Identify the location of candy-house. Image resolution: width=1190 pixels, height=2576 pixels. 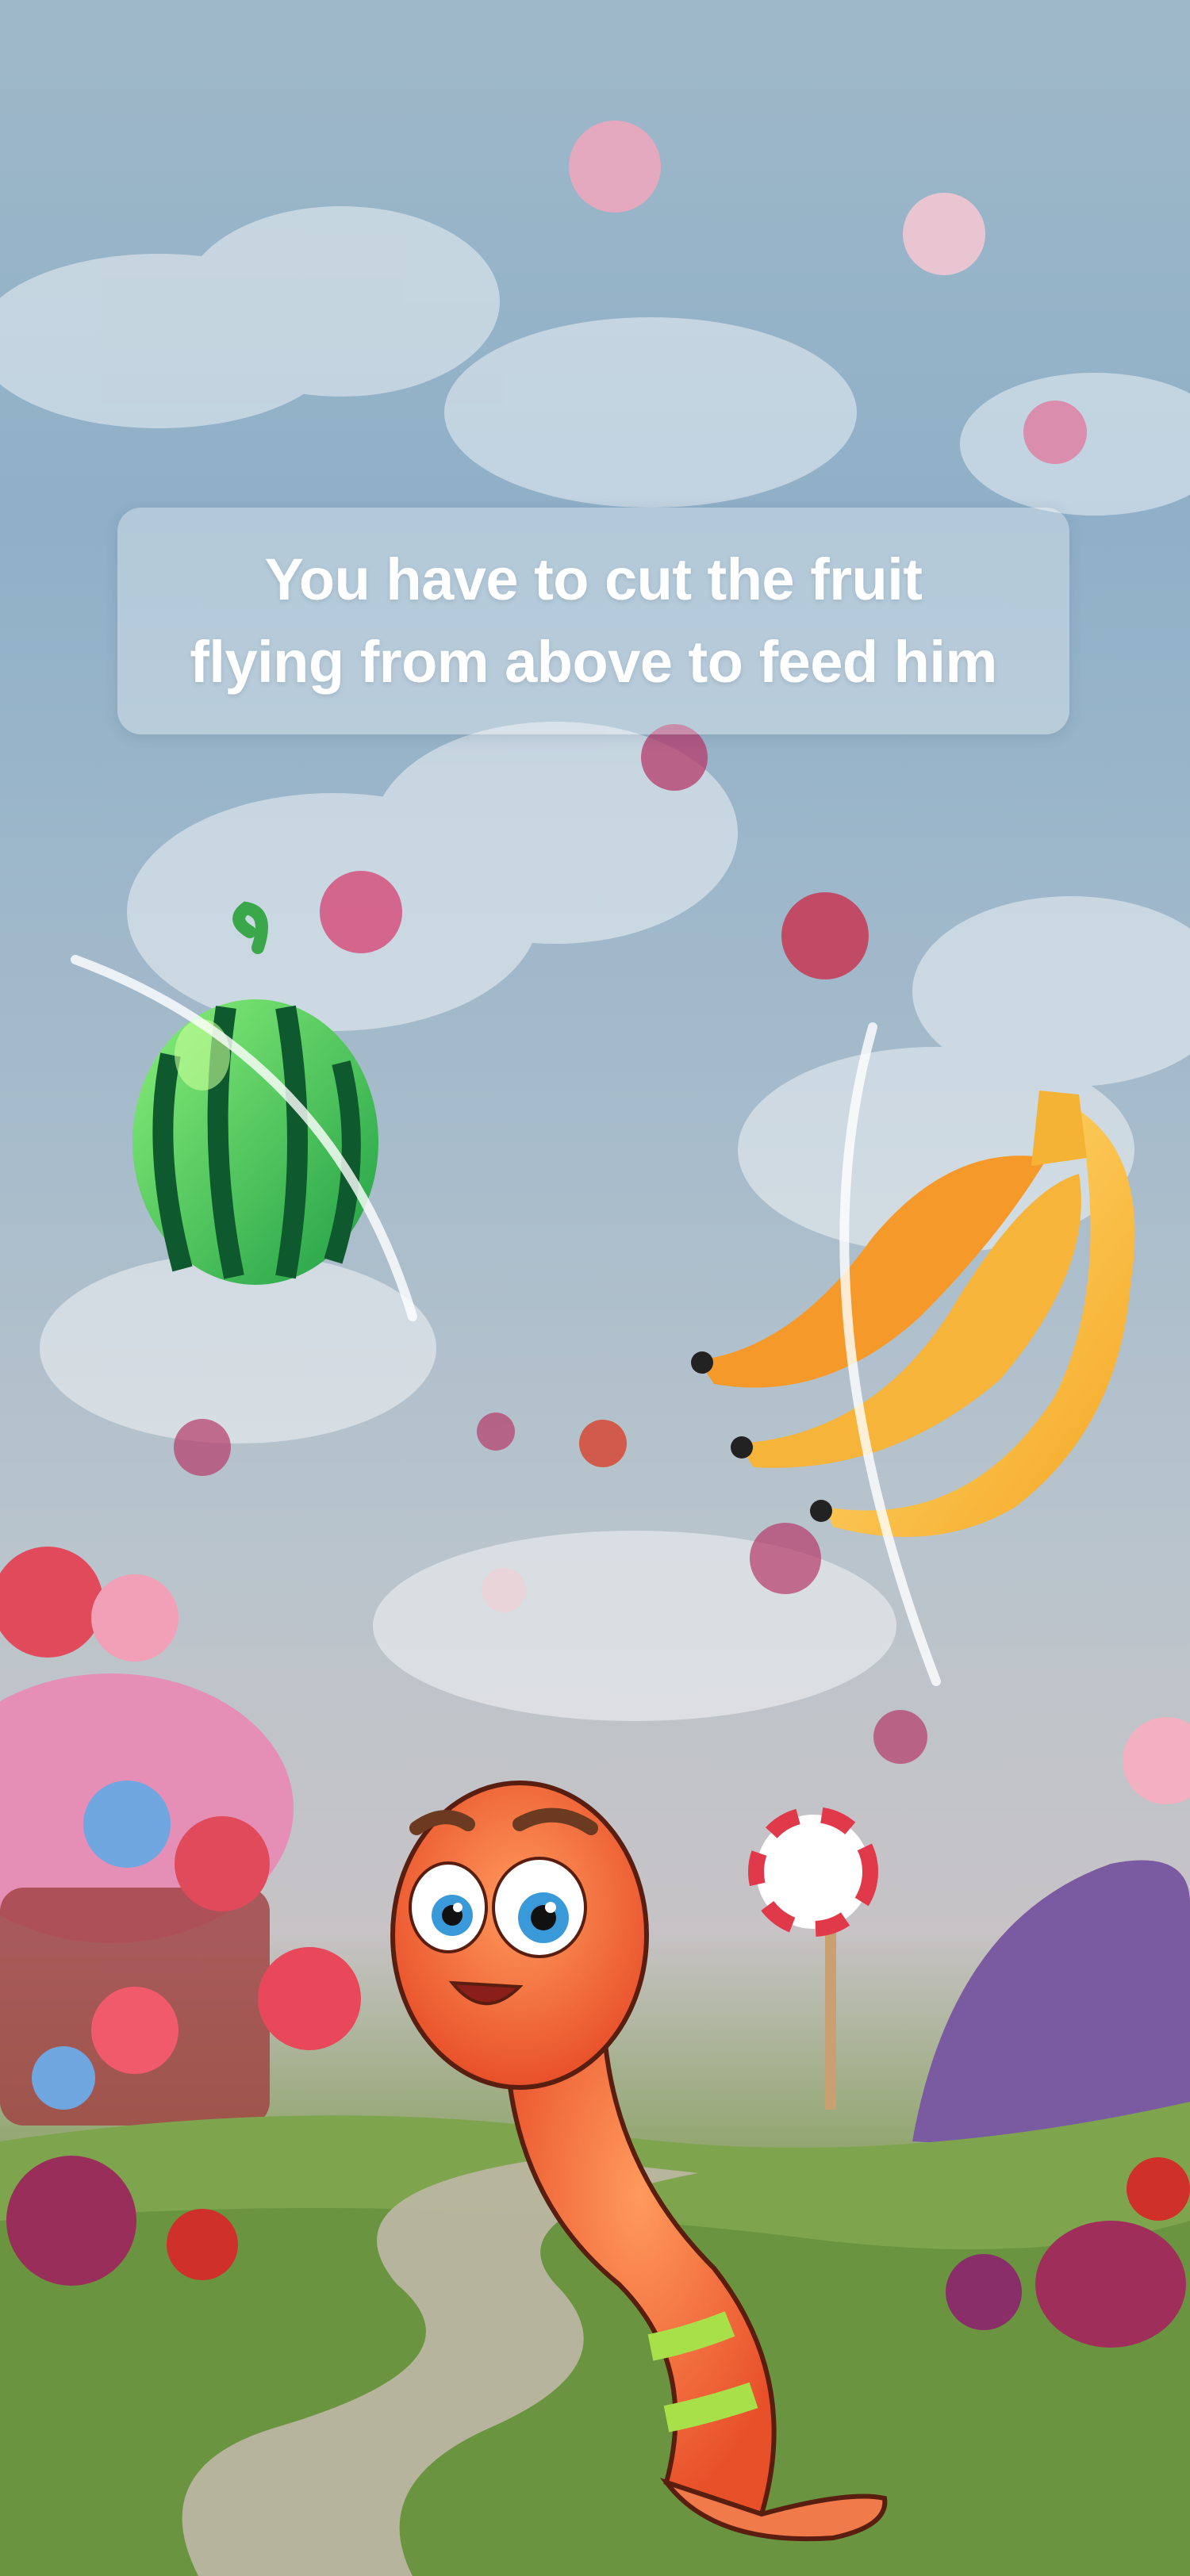
(180, 1836).